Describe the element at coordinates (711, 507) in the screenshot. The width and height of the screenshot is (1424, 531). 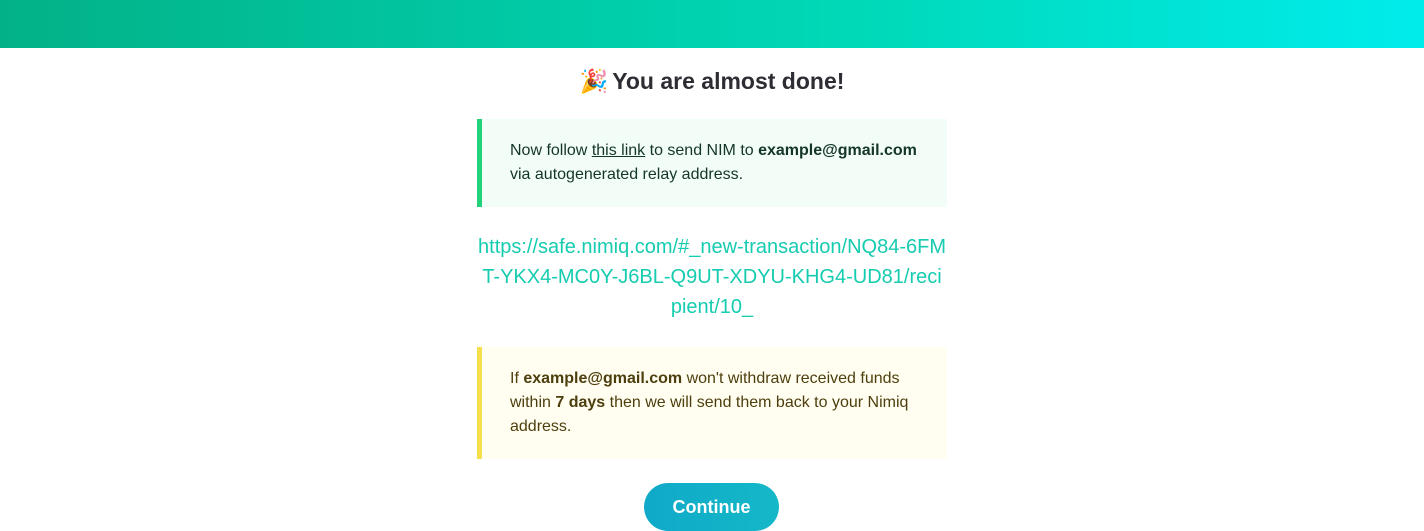
I see `continue-button: Continue` at that location.